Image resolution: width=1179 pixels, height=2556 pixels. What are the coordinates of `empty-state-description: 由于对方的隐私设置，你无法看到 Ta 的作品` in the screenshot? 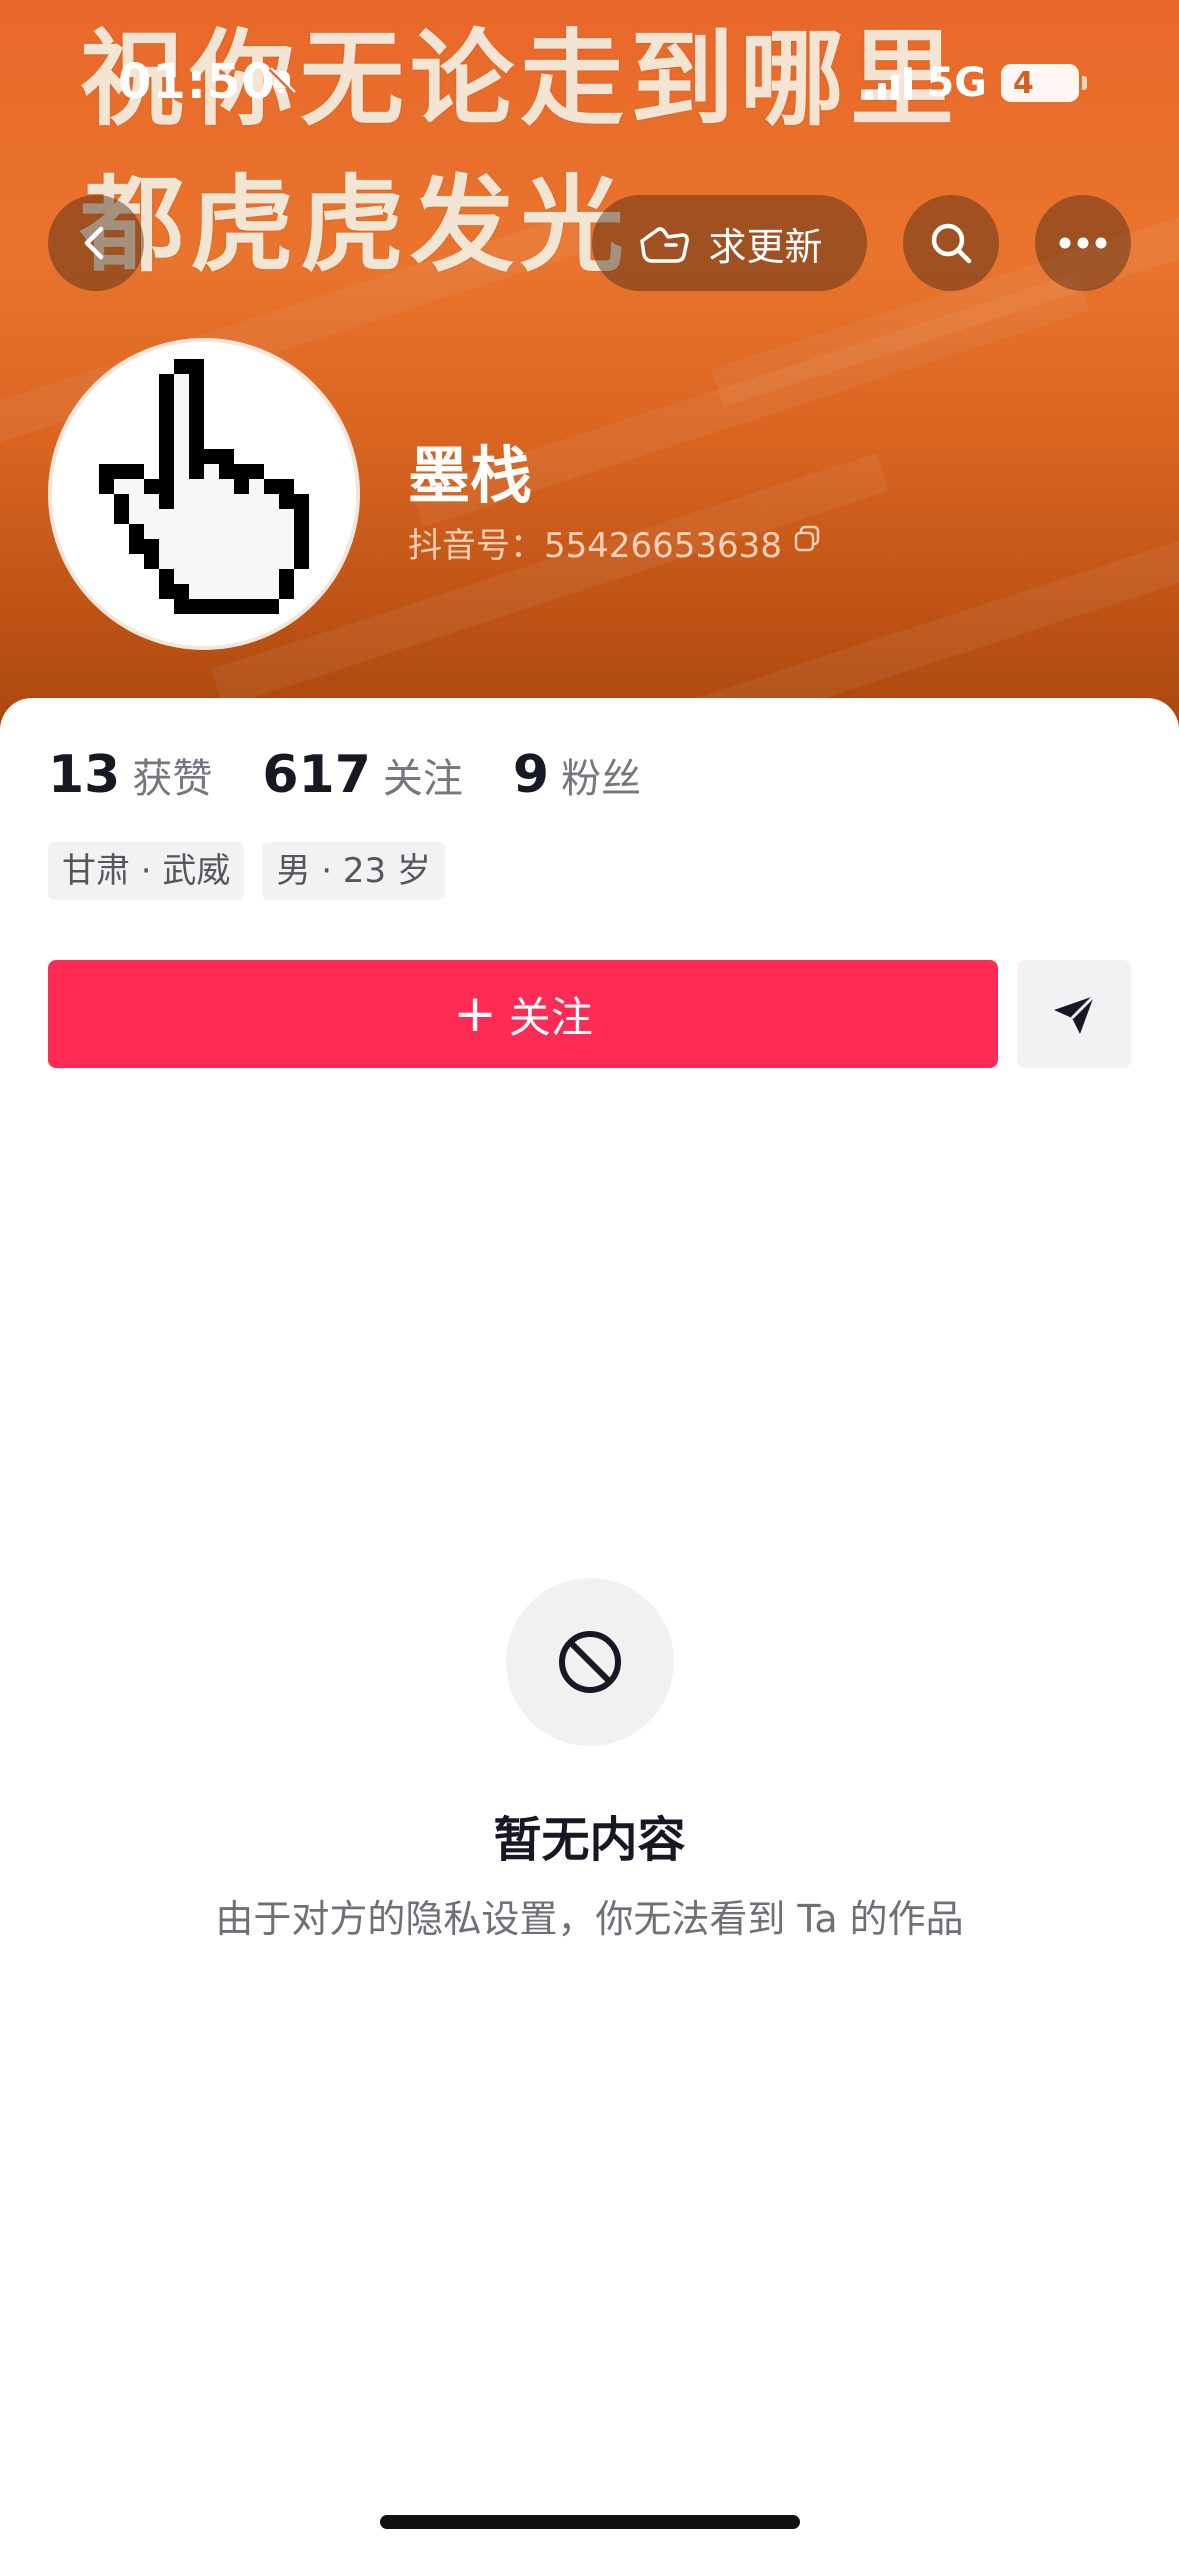 It's located at (589, 1919).